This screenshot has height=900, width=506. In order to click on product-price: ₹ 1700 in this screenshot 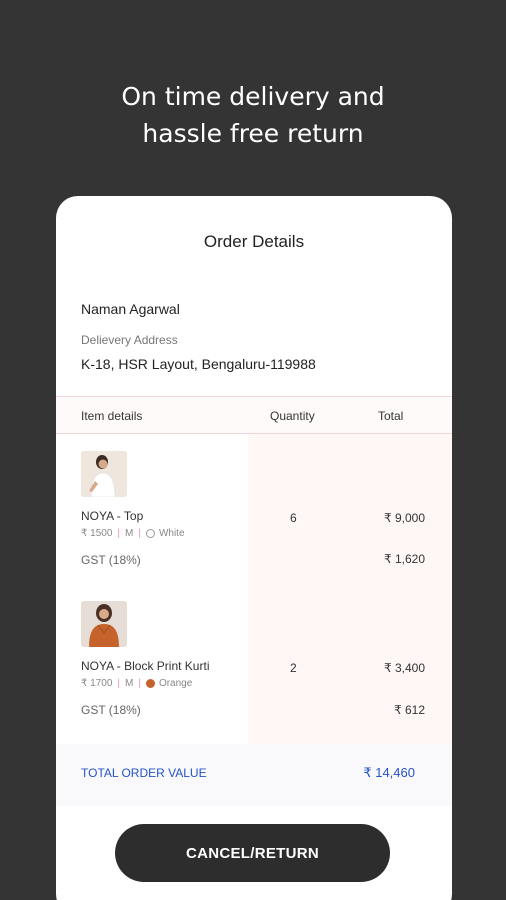, I will do `click(97, 683)`.